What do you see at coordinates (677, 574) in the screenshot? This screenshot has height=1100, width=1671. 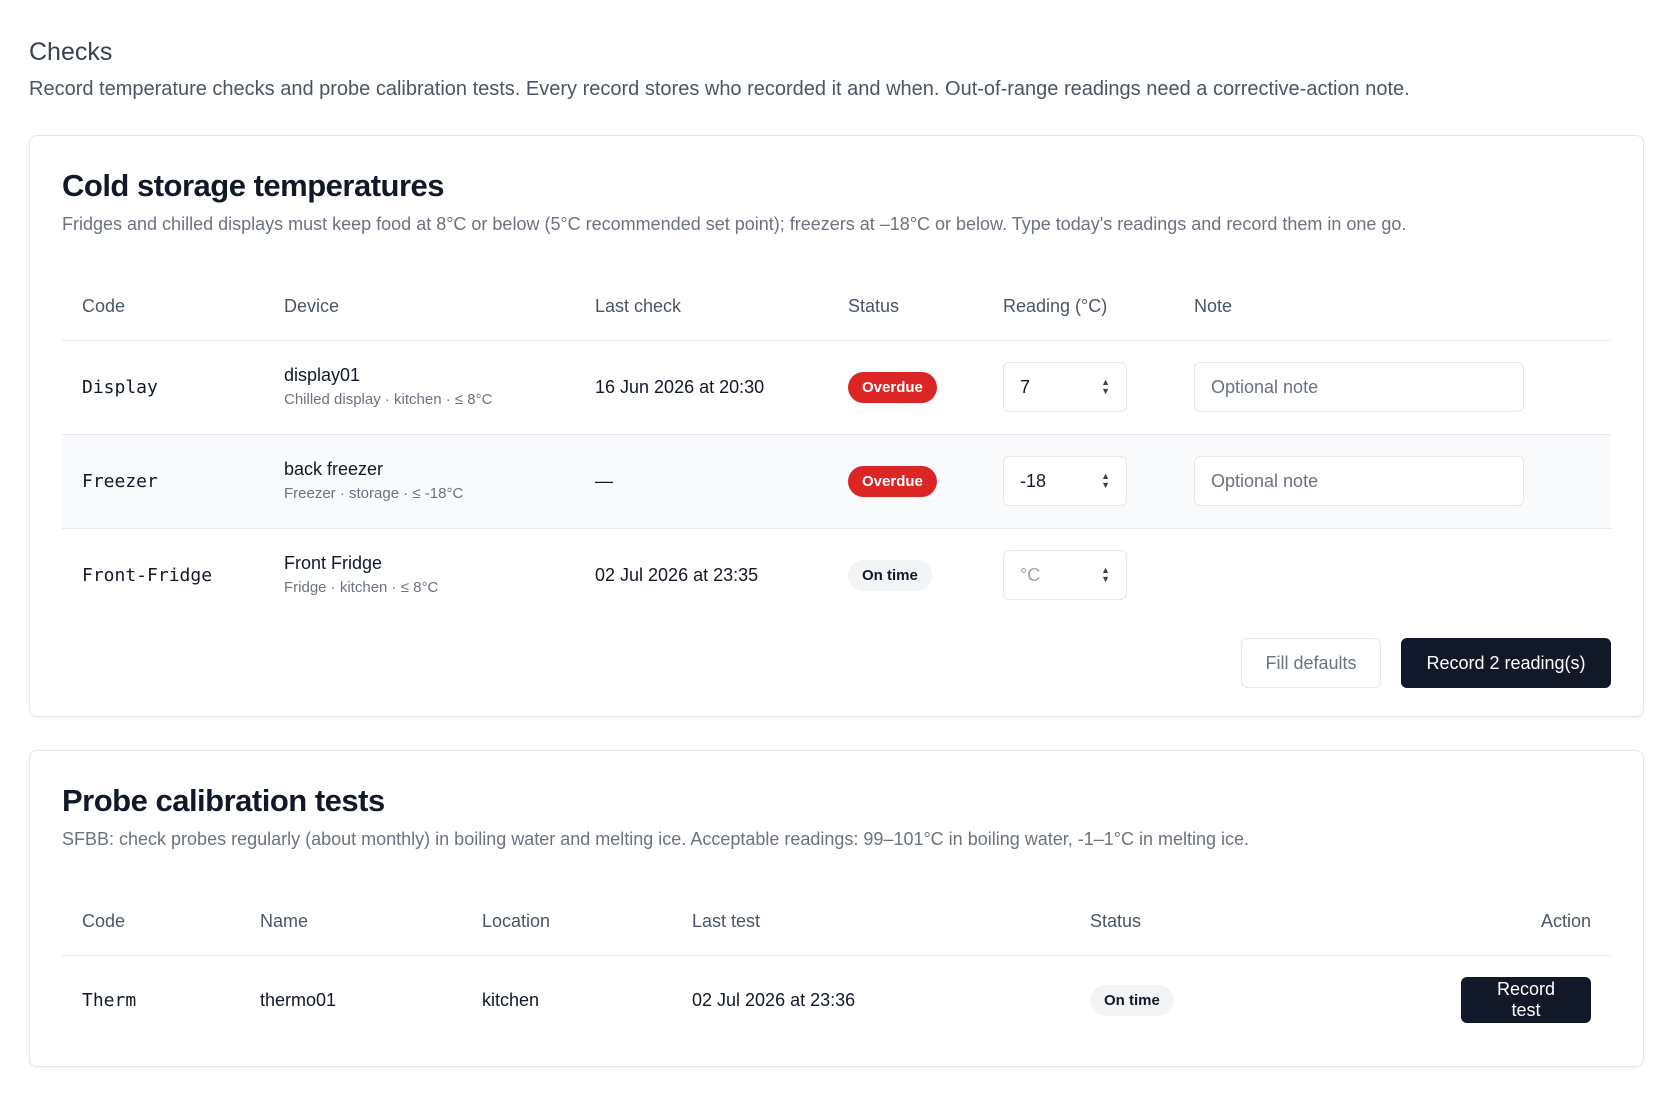 I see `last-check: 02 Jul 2026 at 23:35` at bounding box center [677, 574].